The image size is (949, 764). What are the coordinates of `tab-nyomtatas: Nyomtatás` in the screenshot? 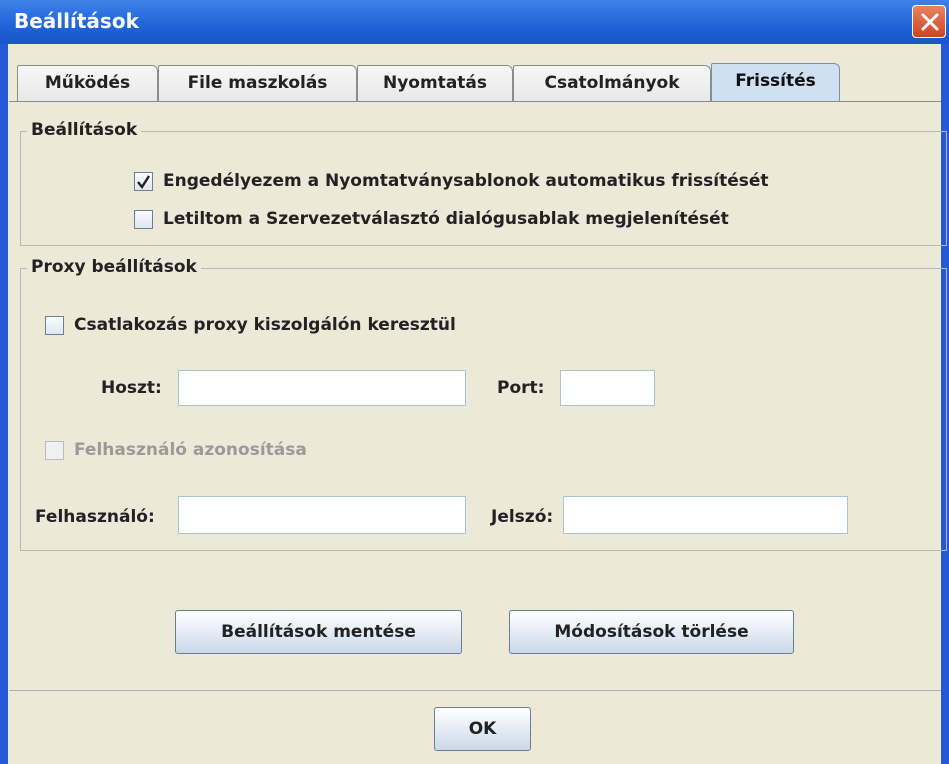 It's located at (435, 83).